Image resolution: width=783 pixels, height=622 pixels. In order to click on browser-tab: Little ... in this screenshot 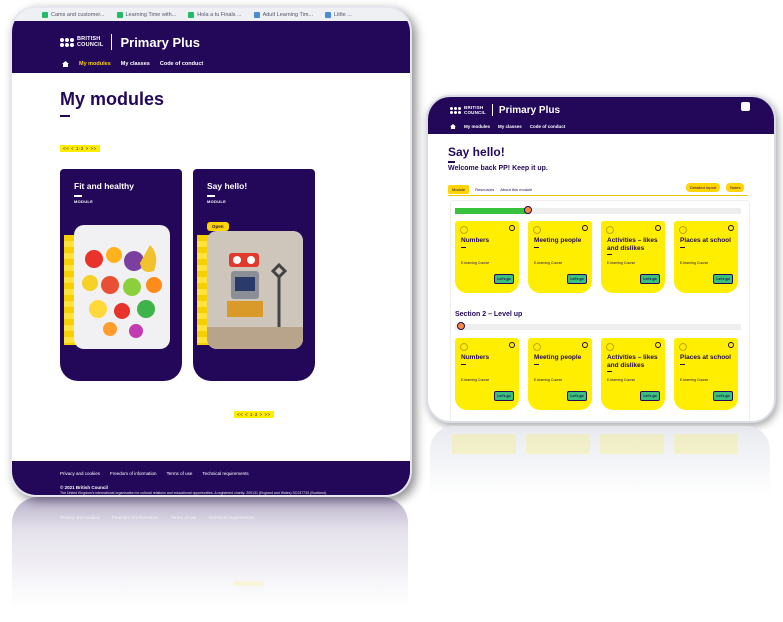, I will do `click(338, 14)`.